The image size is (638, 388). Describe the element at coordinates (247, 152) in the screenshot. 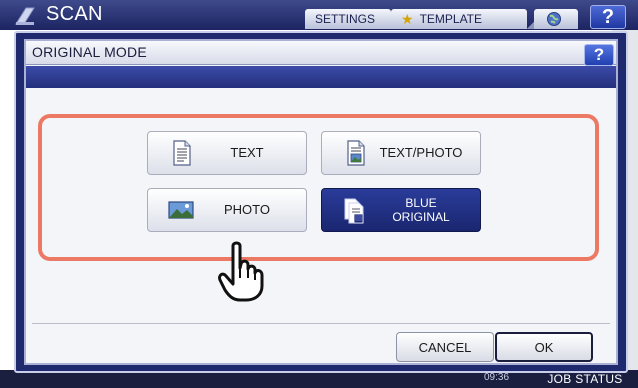

I see `text-mode-label: TEXT` at that location.